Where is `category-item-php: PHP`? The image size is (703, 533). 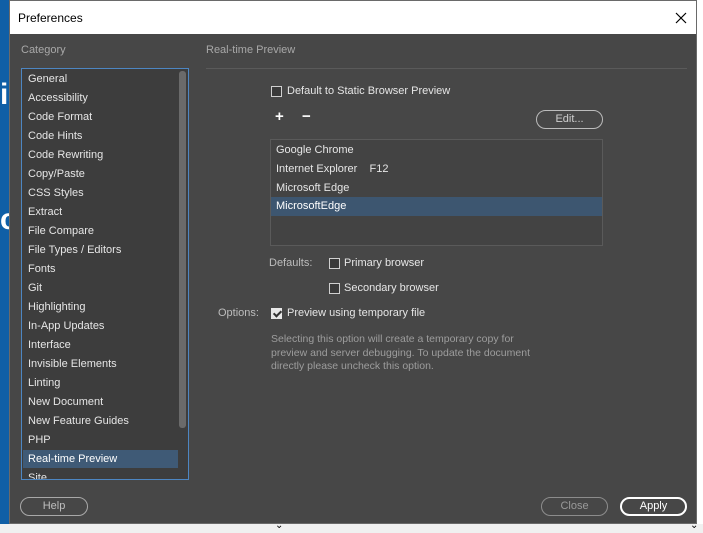 category-item-php: PHP is located at coordinates (100, 440).